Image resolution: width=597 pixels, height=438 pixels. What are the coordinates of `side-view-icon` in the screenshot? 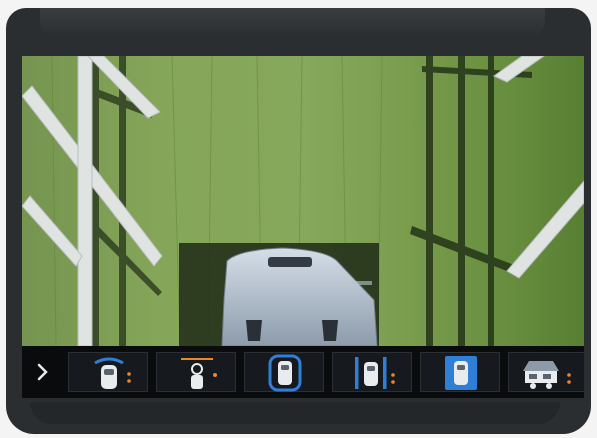 It's located at (375, 373).